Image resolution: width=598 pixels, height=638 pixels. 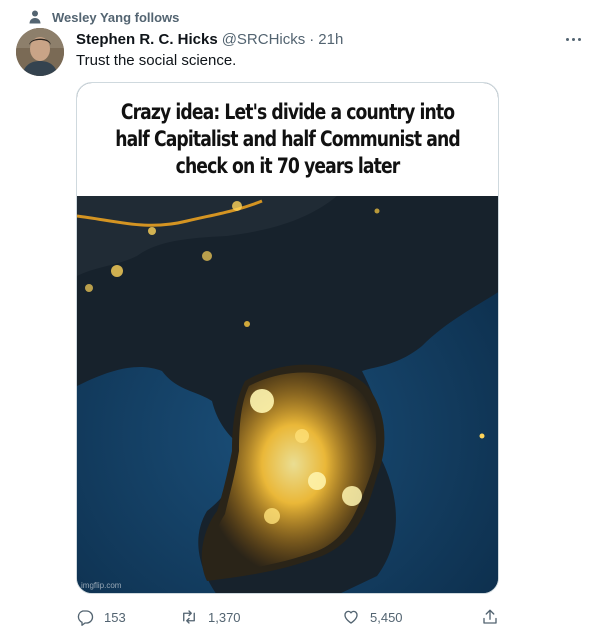 I want to click on tweet-header: Stephen R. C. Hicks @SRCHicks · 21h, so click(x=317, y=39).